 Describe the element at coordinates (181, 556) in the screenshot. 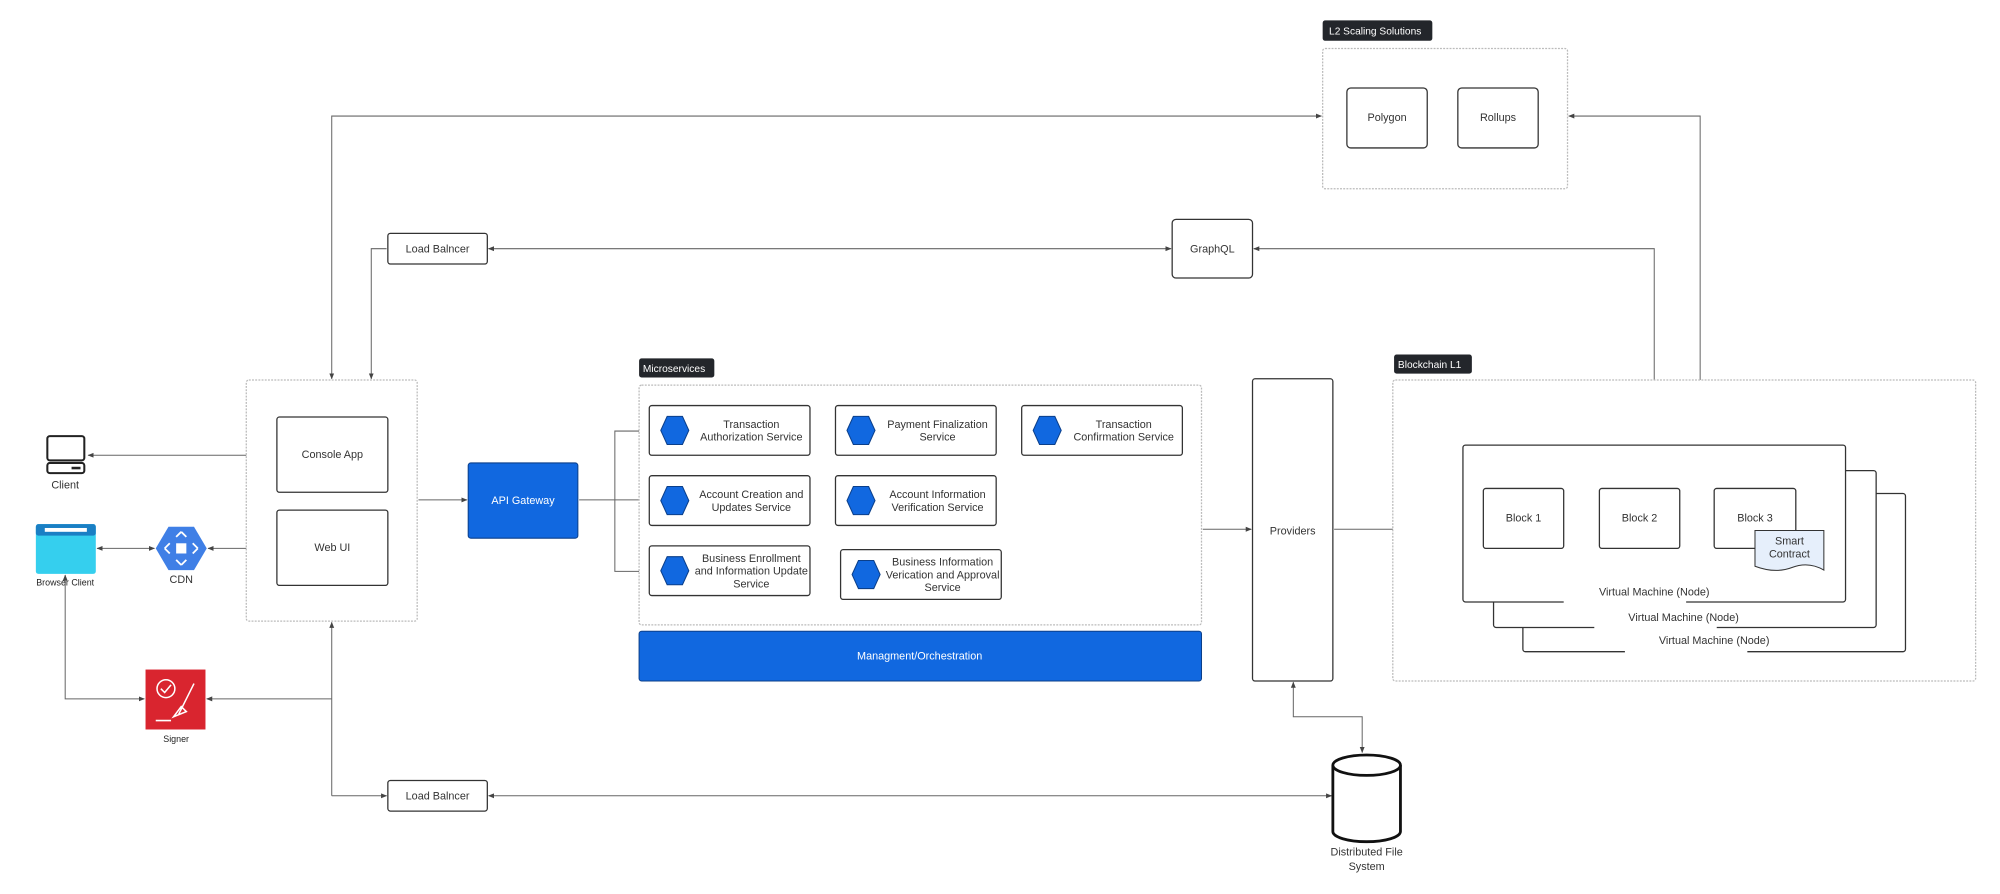

I see `cdn-node: CDN` at that location.